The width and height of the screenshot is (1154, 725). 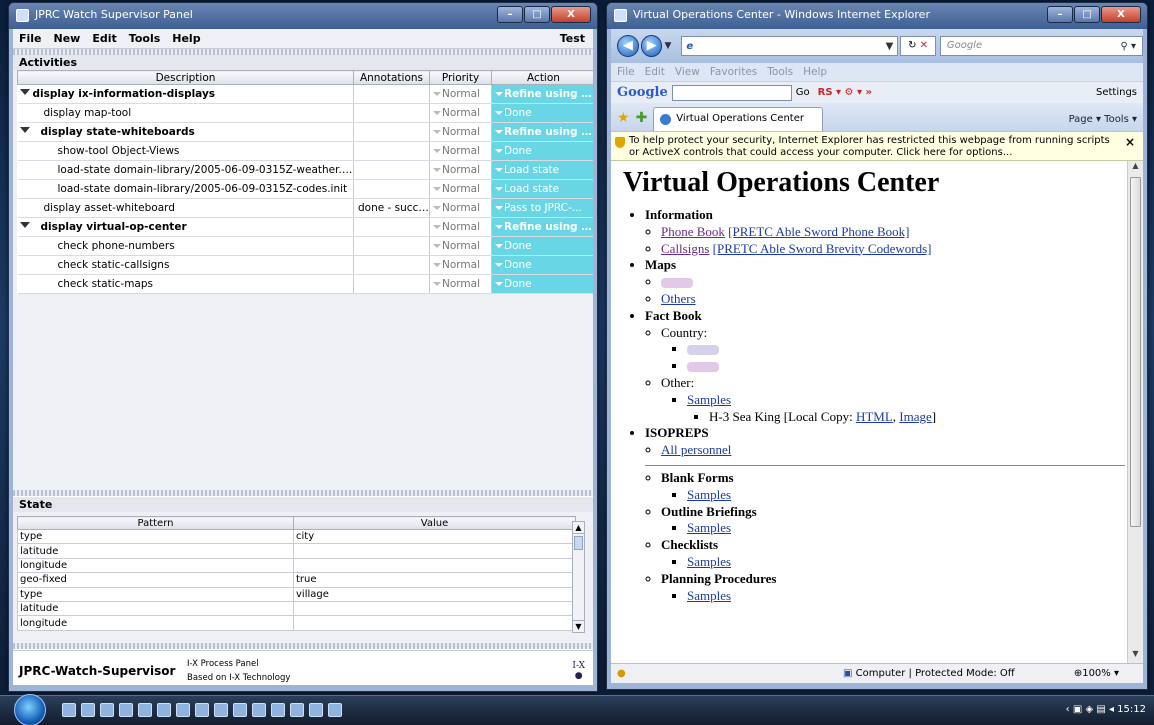 I want to click on refresh-stop-buttons: ↻ ✕, so click(x=918, y=46).